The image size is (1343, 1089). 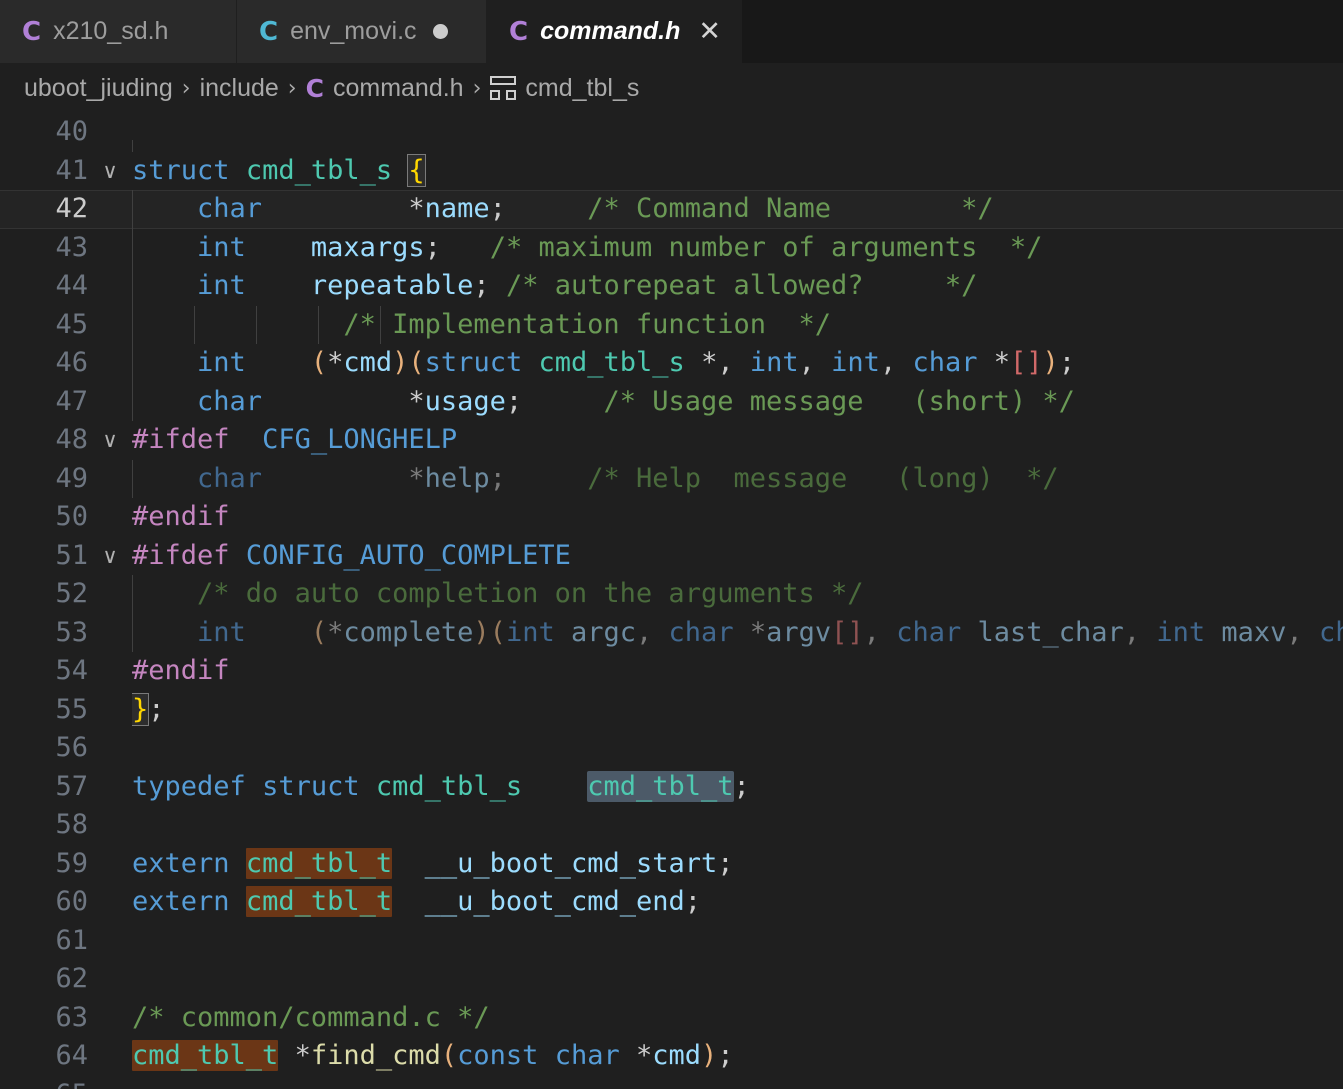 I want to click on code-line: 41 ∨ struct cmd_tbl_s {, so click(x=671, y=171).